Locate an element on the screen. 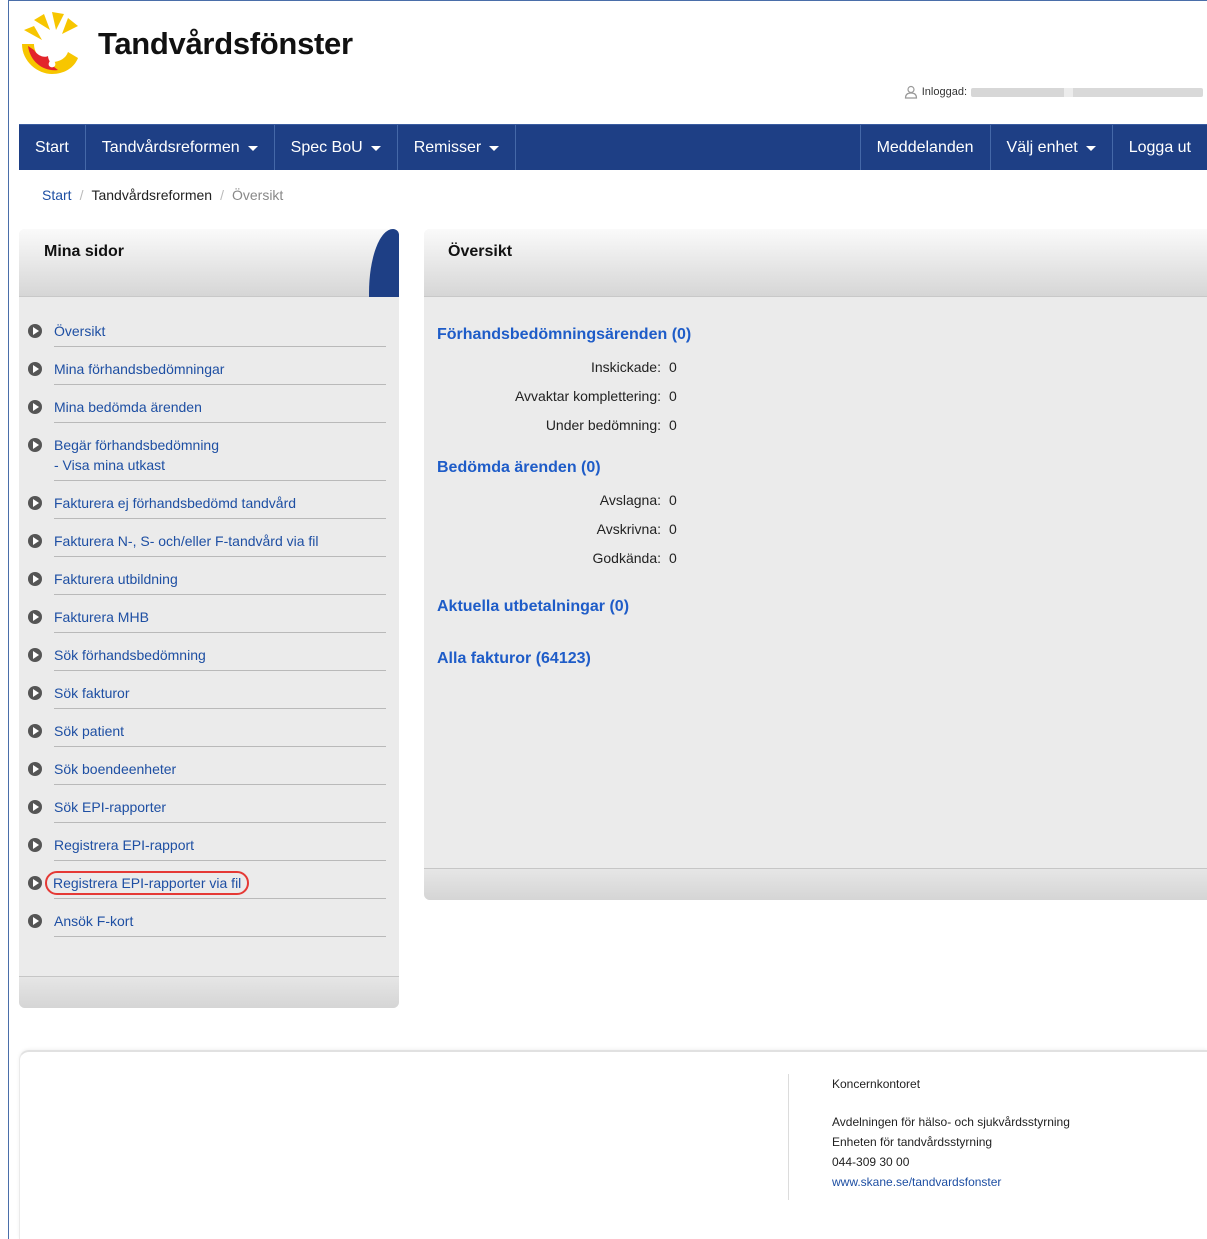  sidebar-item-label: Fakturera utbildning is located at coordinates (220, 581).